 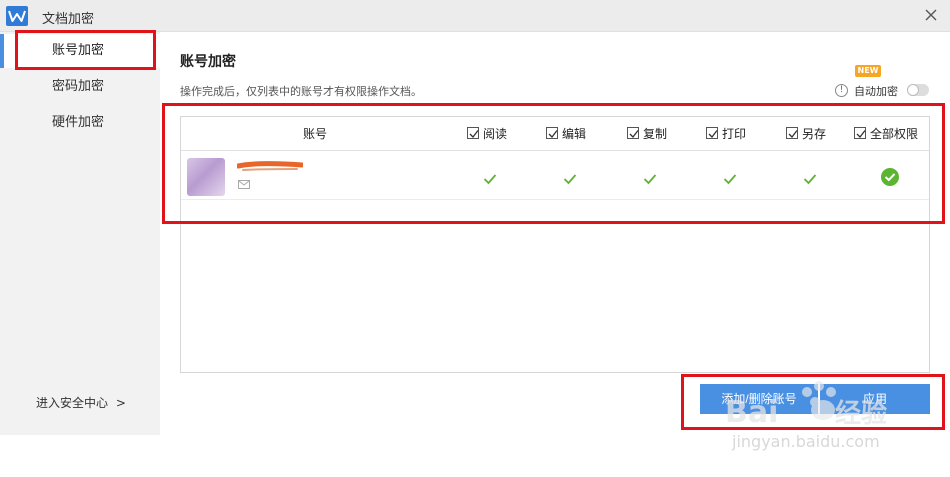 What do you see at coordinates (570, 177) in the screenshot?
I see `edit-granted-check-icon` at bounding box center [570, 177].